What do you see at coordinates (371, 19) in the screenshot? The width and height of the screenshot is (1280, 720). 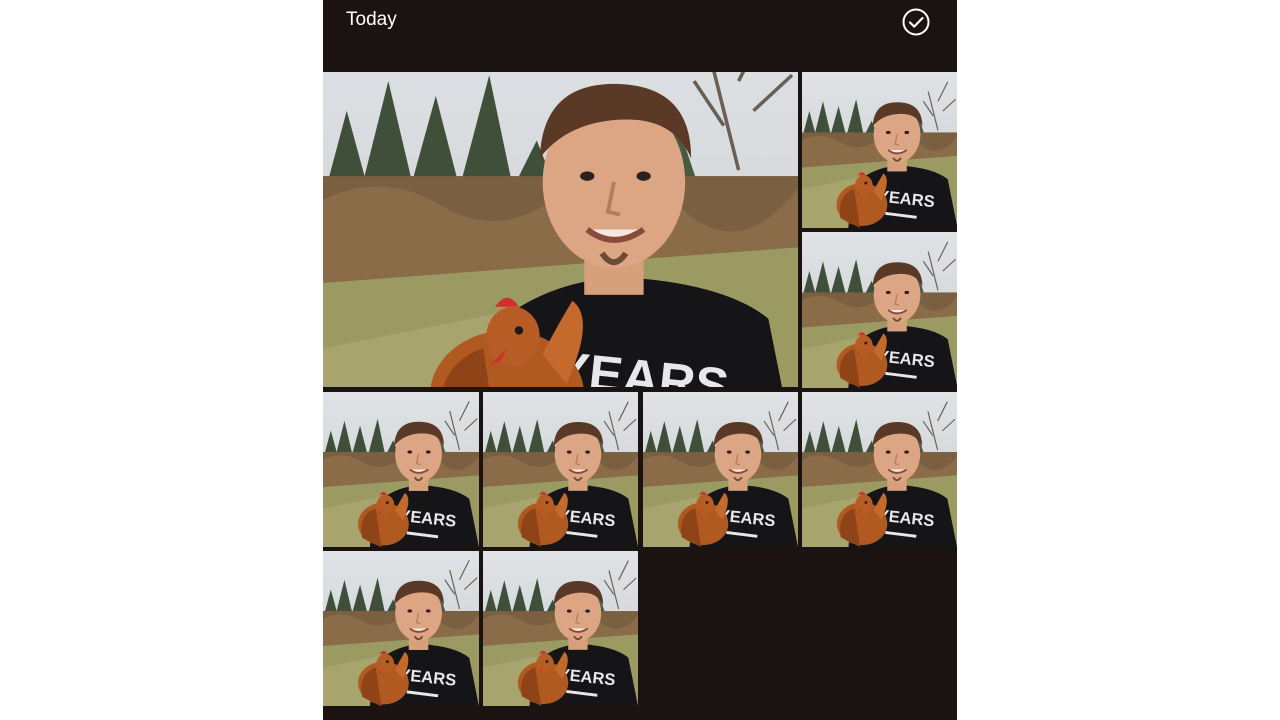 I see `date-group-title: Today` at bounding box center [371, 19].